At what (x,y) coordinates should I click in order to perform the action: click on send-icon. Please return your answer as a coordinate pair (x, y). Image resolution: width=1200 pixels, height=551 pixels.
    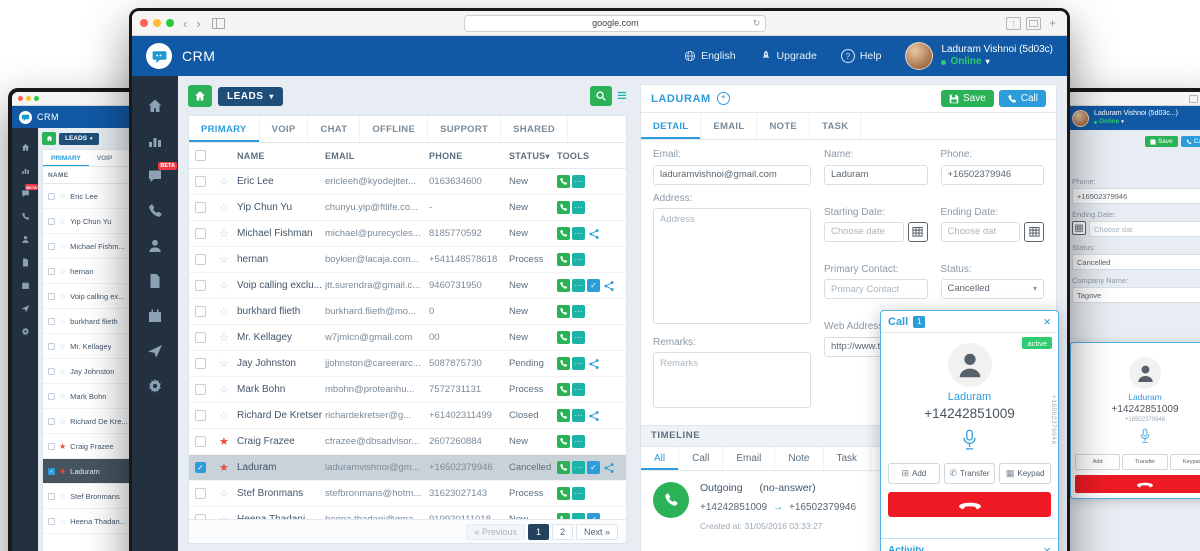
    Looking at the image, I should click on (155, 350).